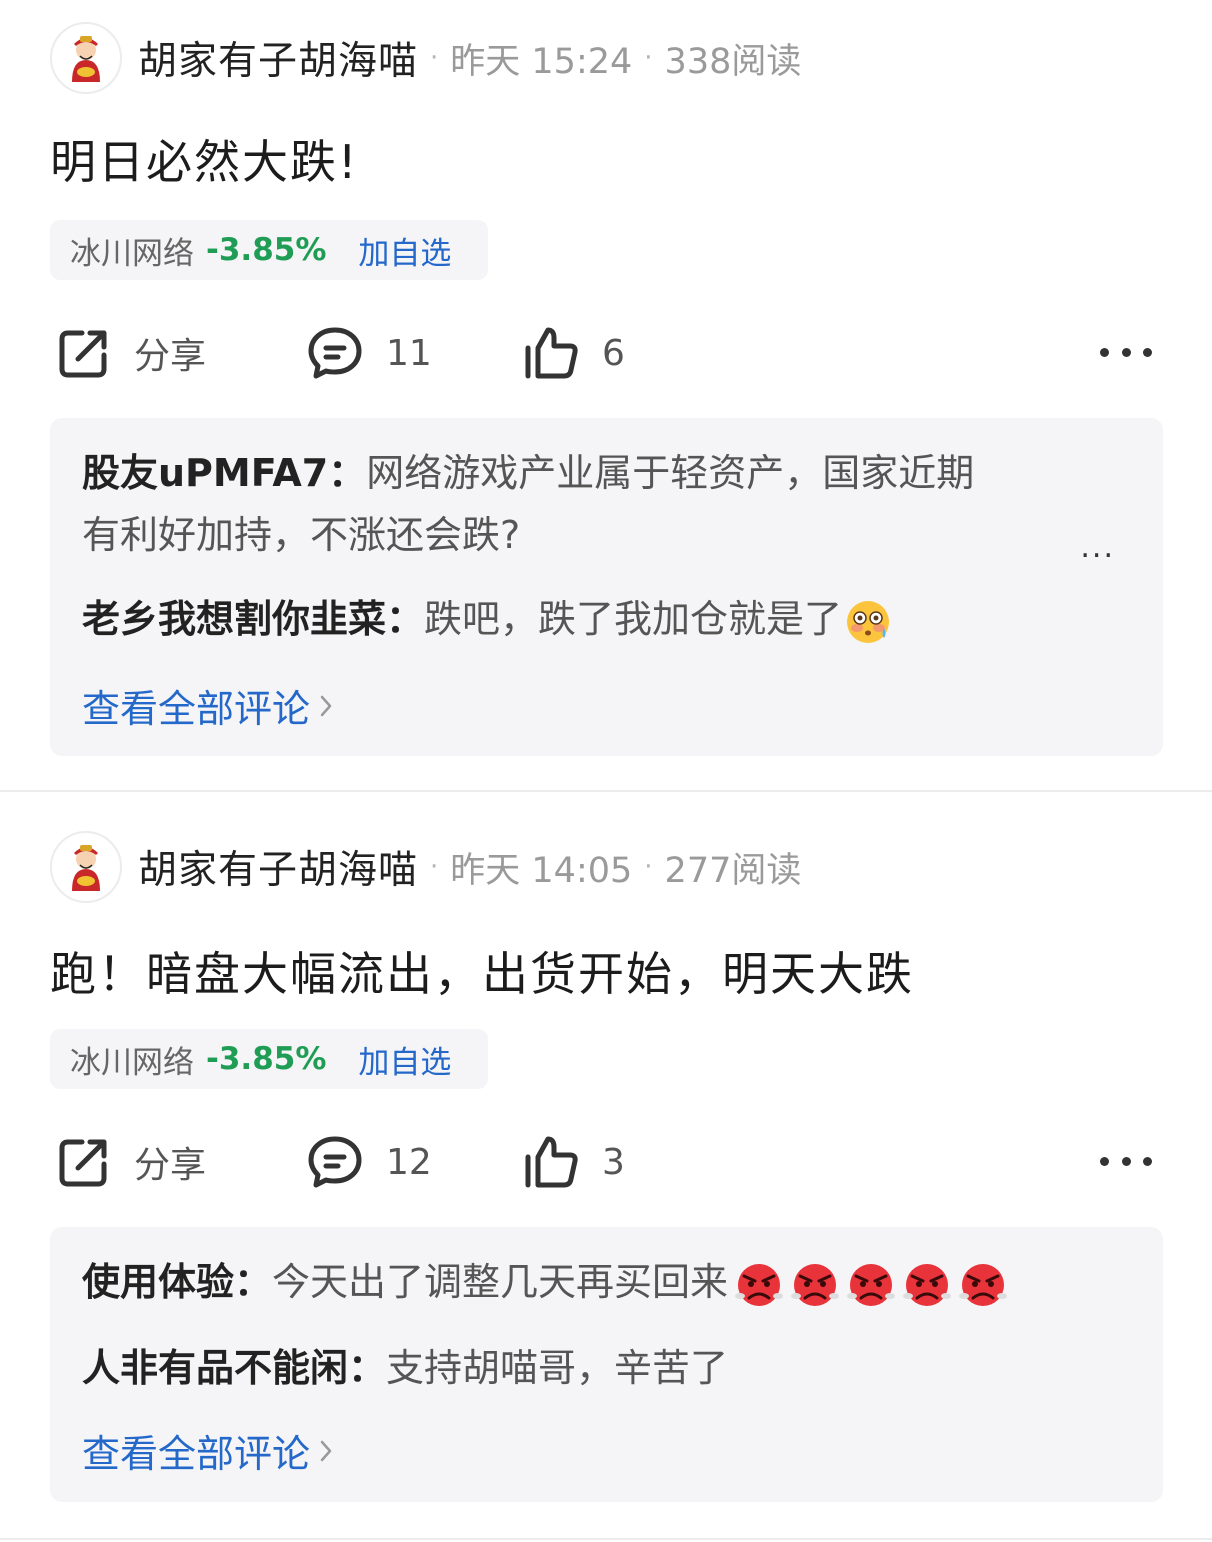 This screenshot has width=1212, height=1542. I want to click on action-bar: 分享 11 6, so click(606, 353).